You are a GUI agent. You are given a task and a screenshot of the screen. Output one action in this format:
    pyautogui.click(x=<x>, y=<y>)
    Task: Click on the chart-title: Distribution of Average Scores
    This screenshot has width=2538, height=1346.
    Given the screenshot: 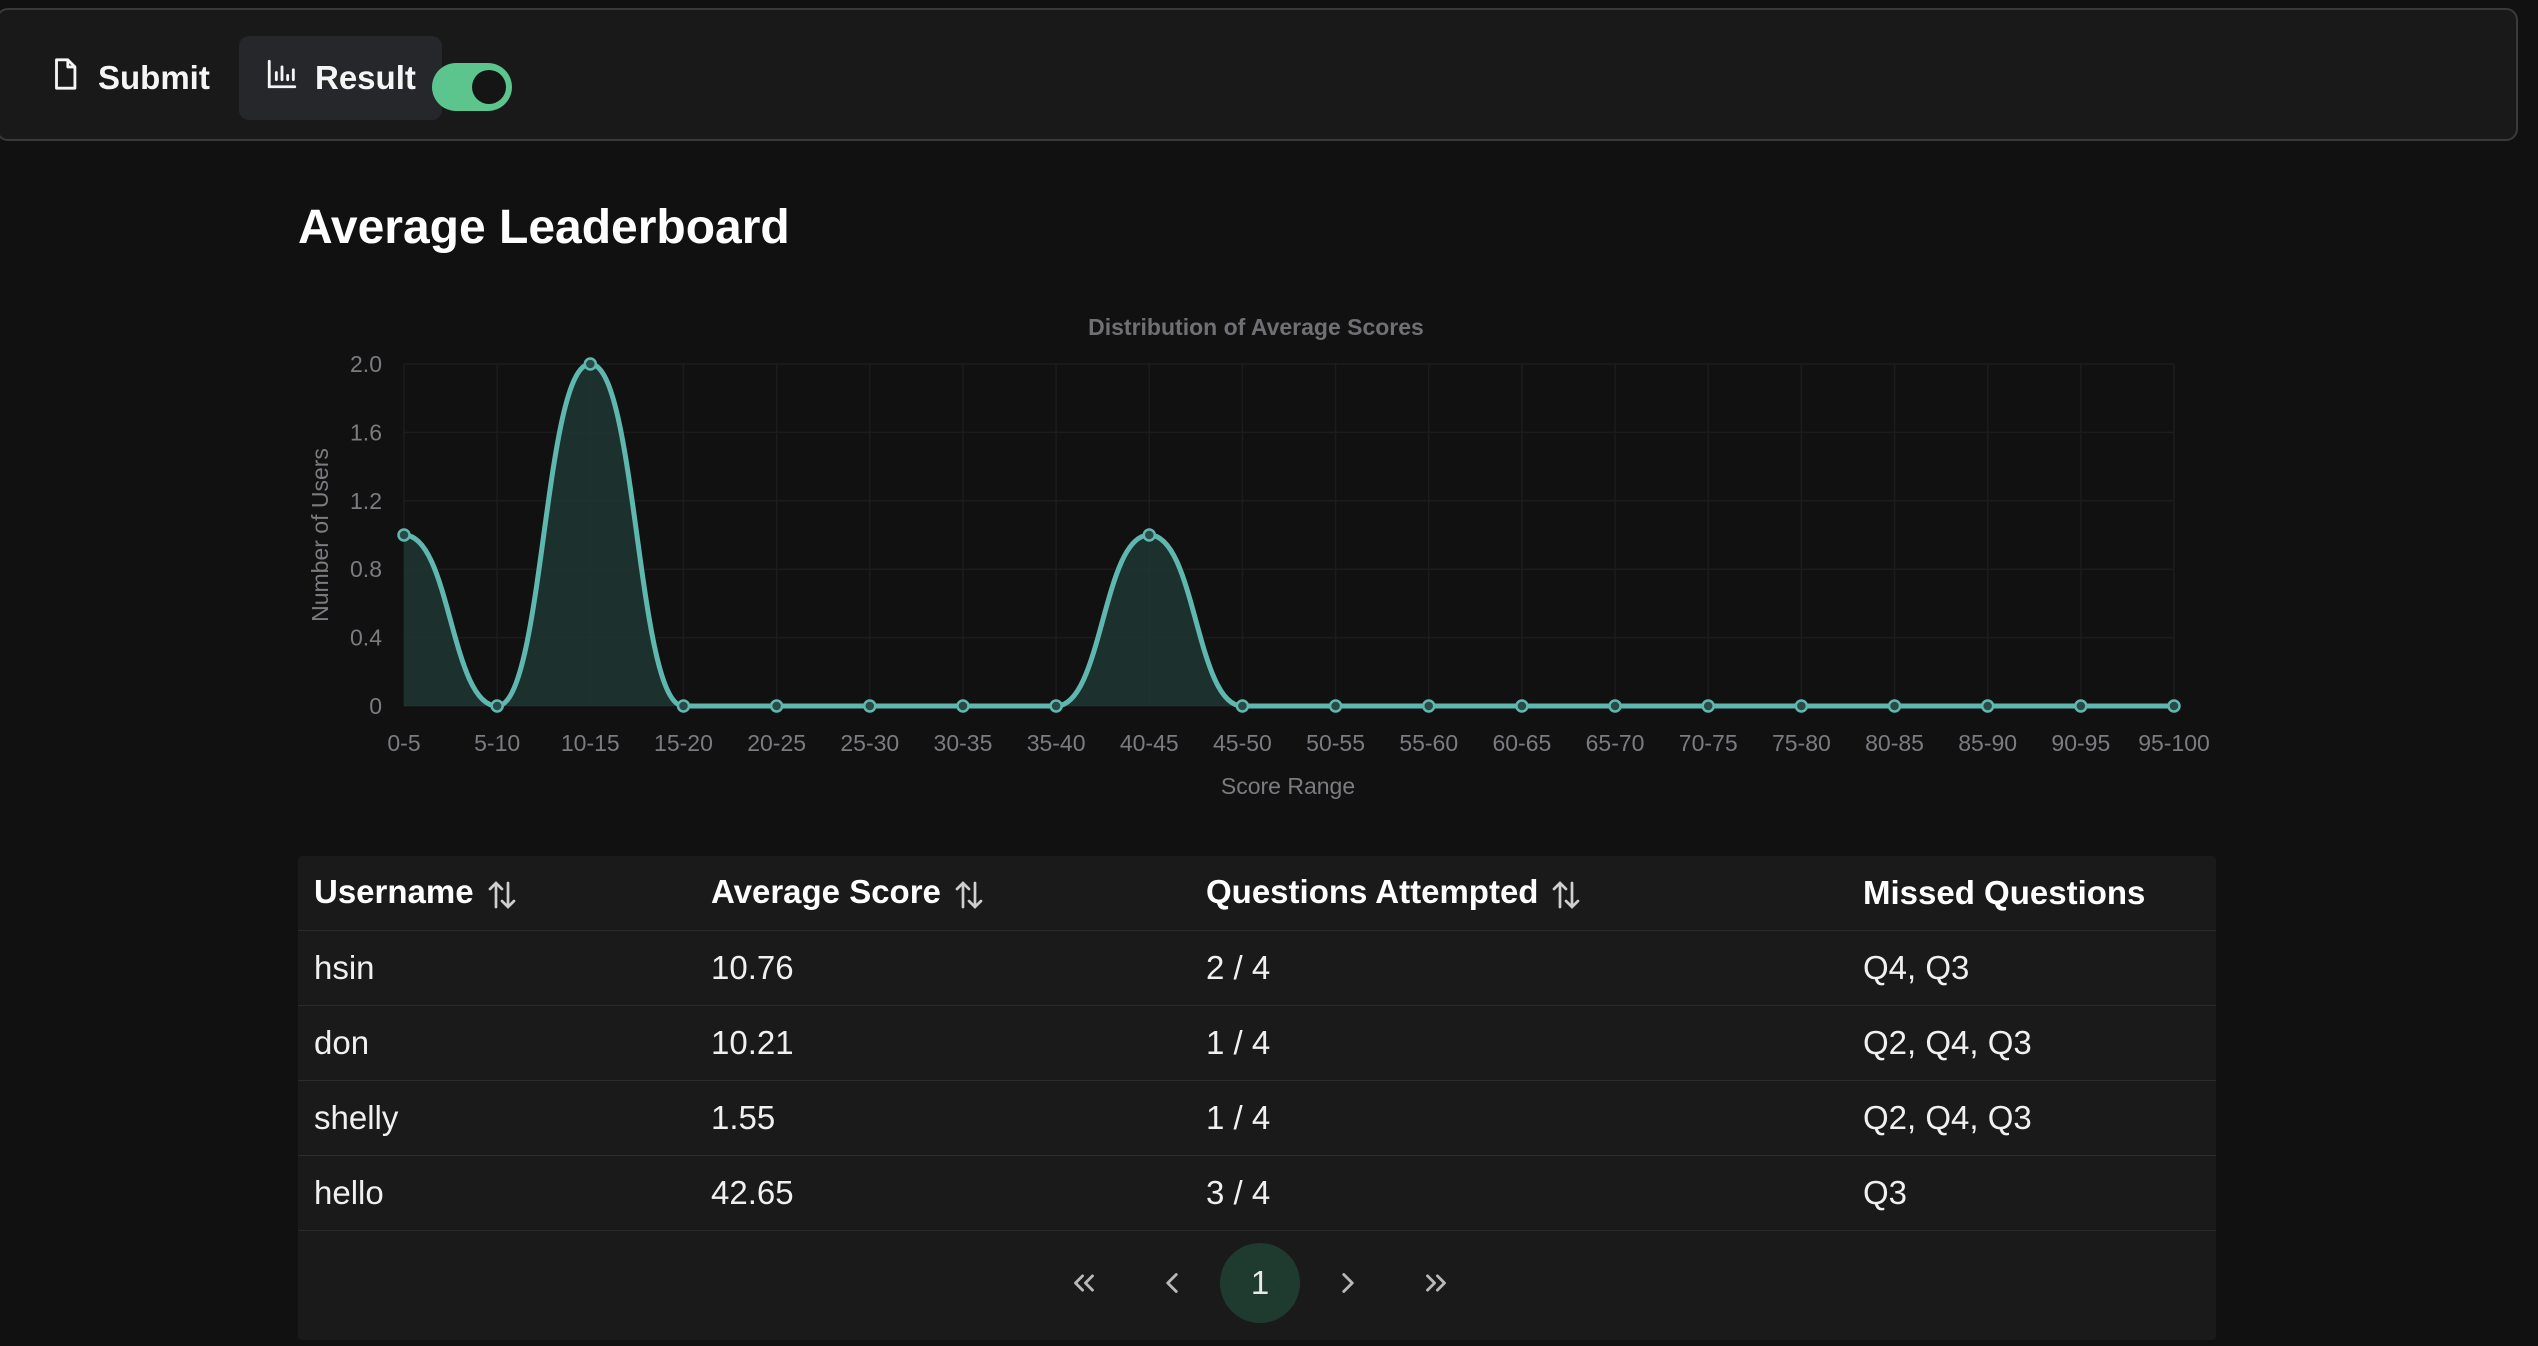 What is the action you would take?
    pyautogui.click(x=1256, y=327)
    